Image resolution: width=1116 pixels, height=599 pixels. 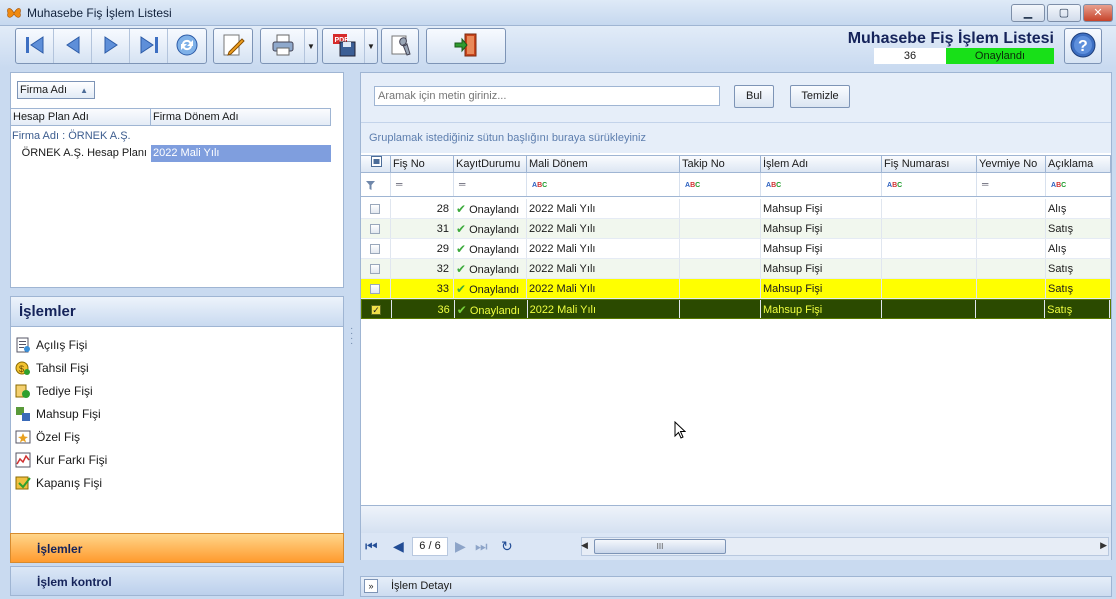 I want to click on firm-period-row: ÖRNEK A.Ş. Hesap Planı 2022 Mali Yılı, so click(x=171, y=153).